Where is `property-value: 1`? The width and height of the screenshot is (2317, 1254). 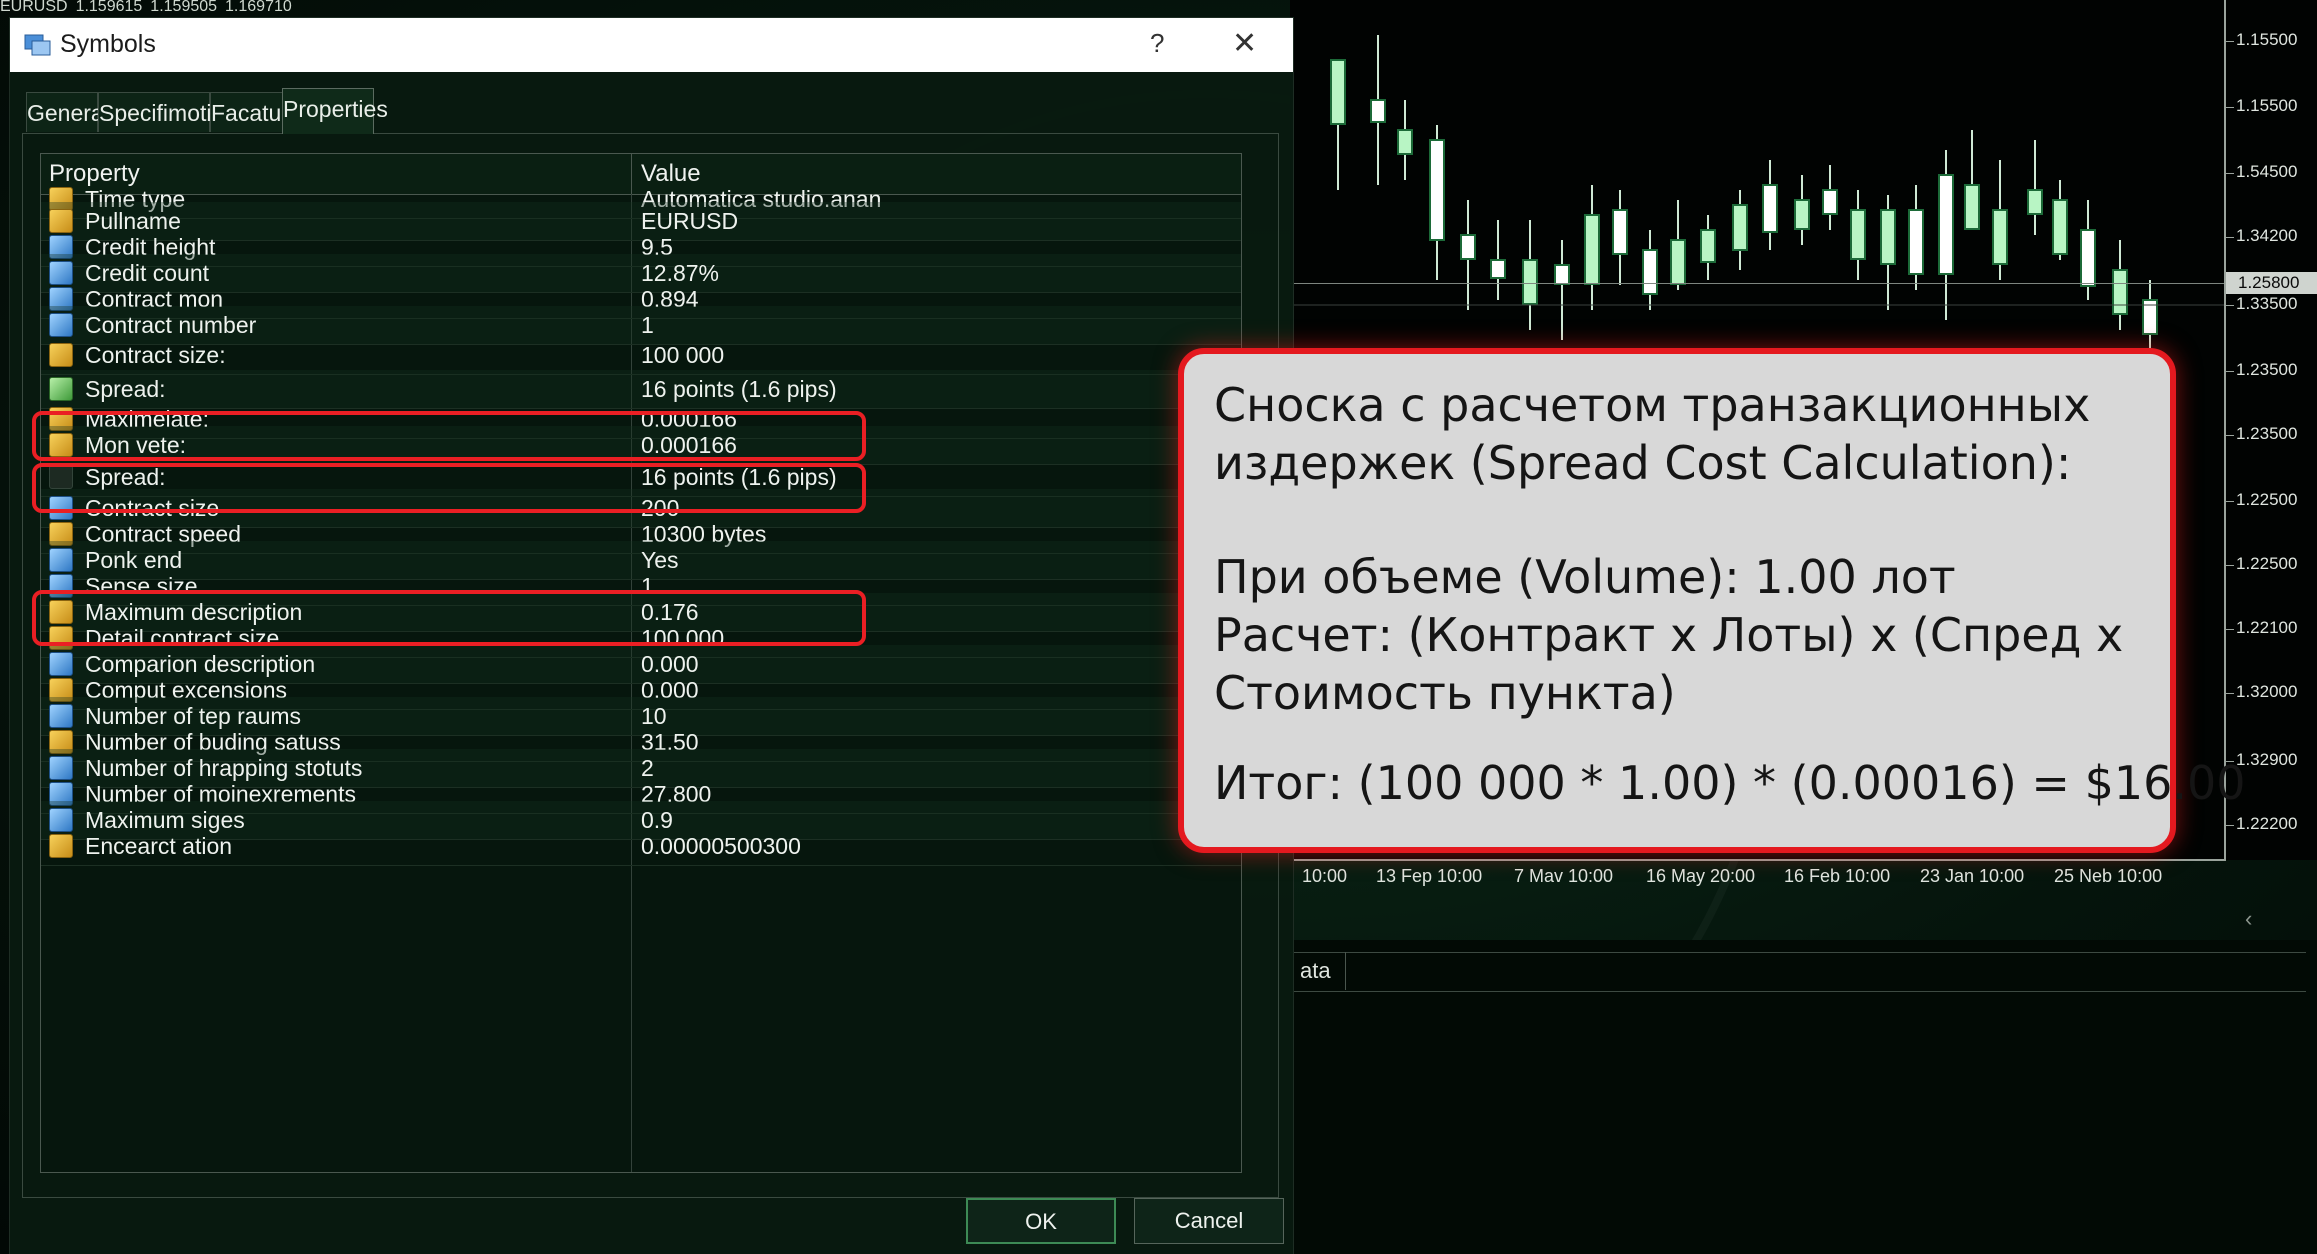 property-value: 1 is located at coordinates (647, 325).